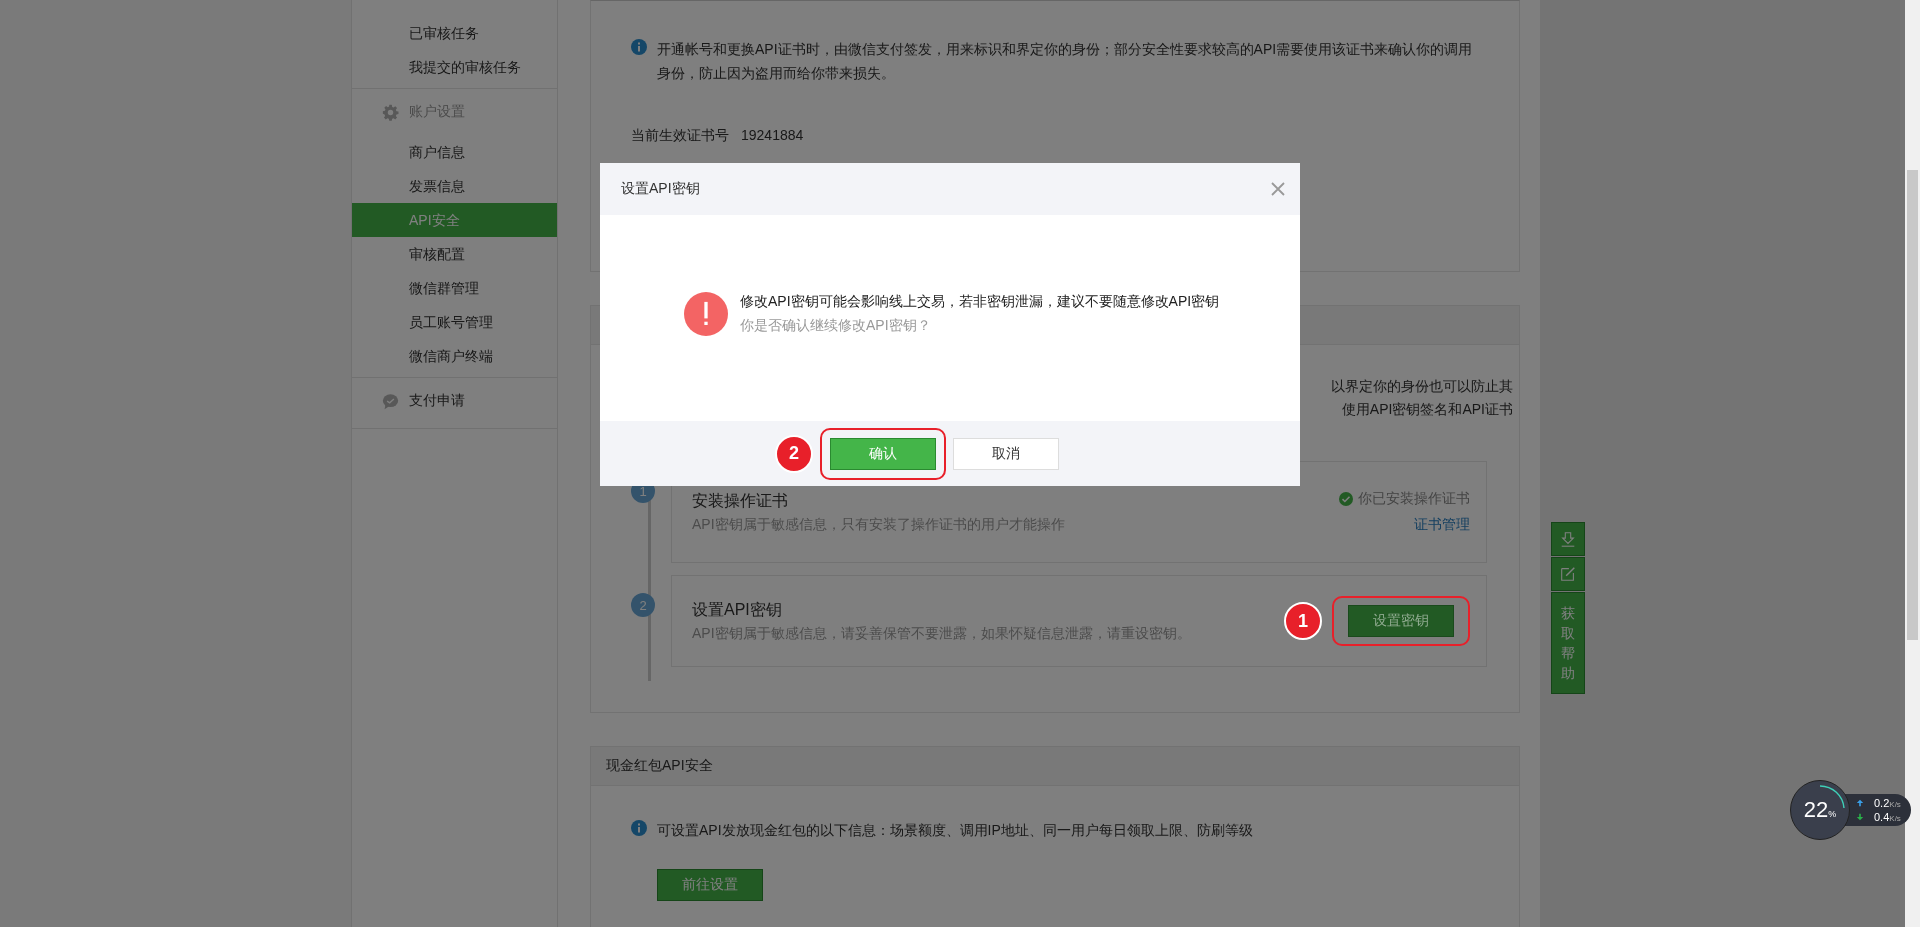  Describe the element at coordinates (1442, 525) in the screenshot. I see `certificate-link: 证书管理` at that location.